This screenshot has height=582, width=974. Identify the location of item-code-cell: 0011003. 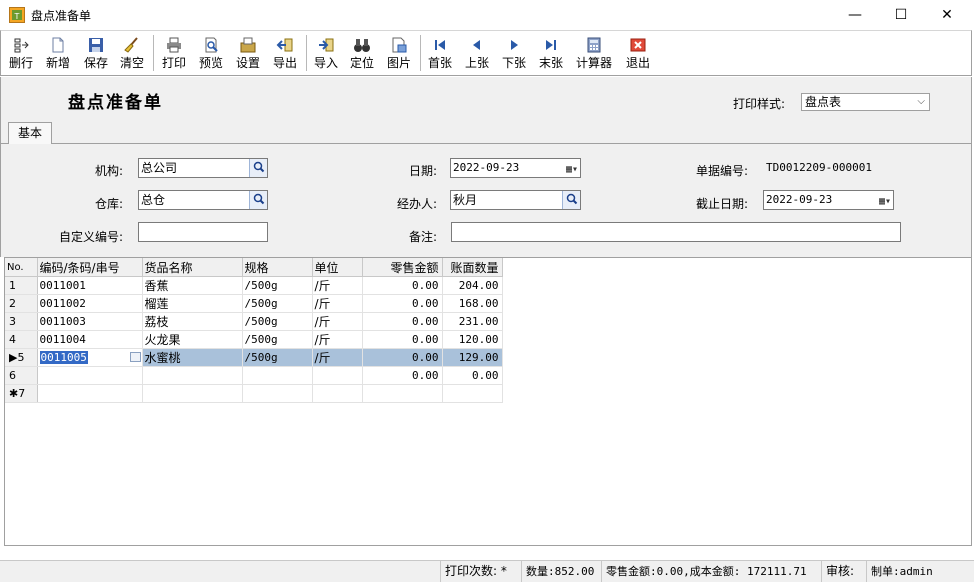
(90, 321).